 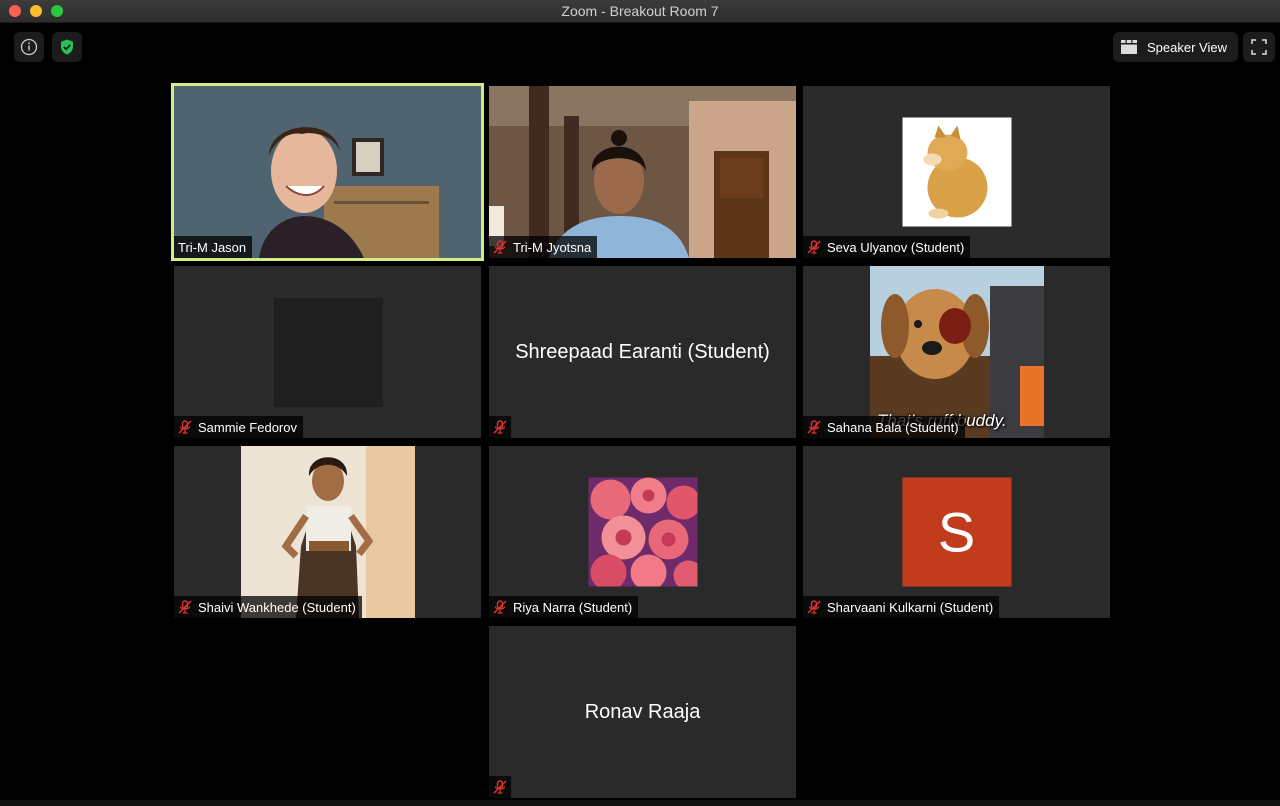 I want to click on participant-tile: Shaivi Wankhede (Student), so click(x=327, y=532).